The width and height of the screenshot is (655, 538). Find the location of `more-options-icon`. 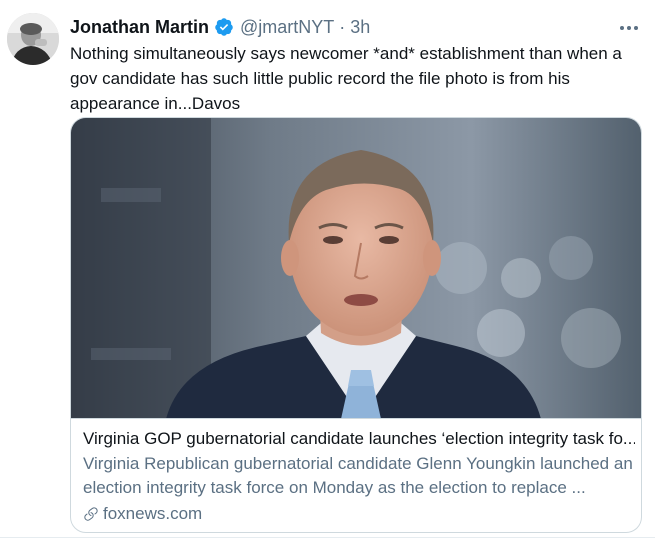

more-options-icon is located at coordinates (629, 28).